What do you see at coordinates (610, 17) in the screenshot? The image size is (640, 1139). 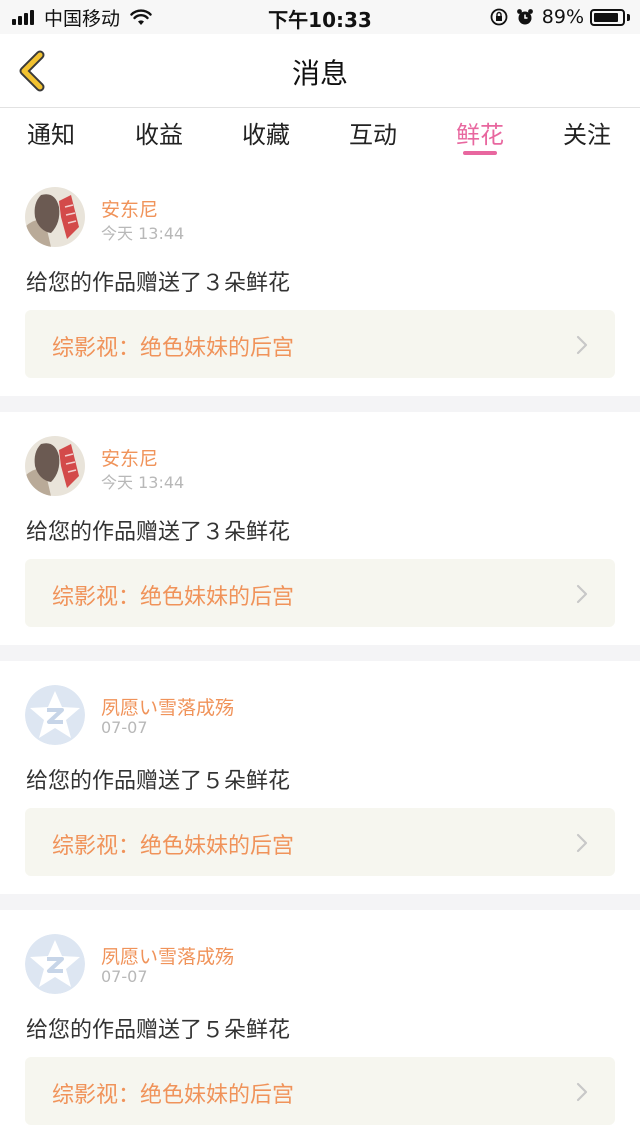 I see `battery-icon` at bounding box center [610, 17].